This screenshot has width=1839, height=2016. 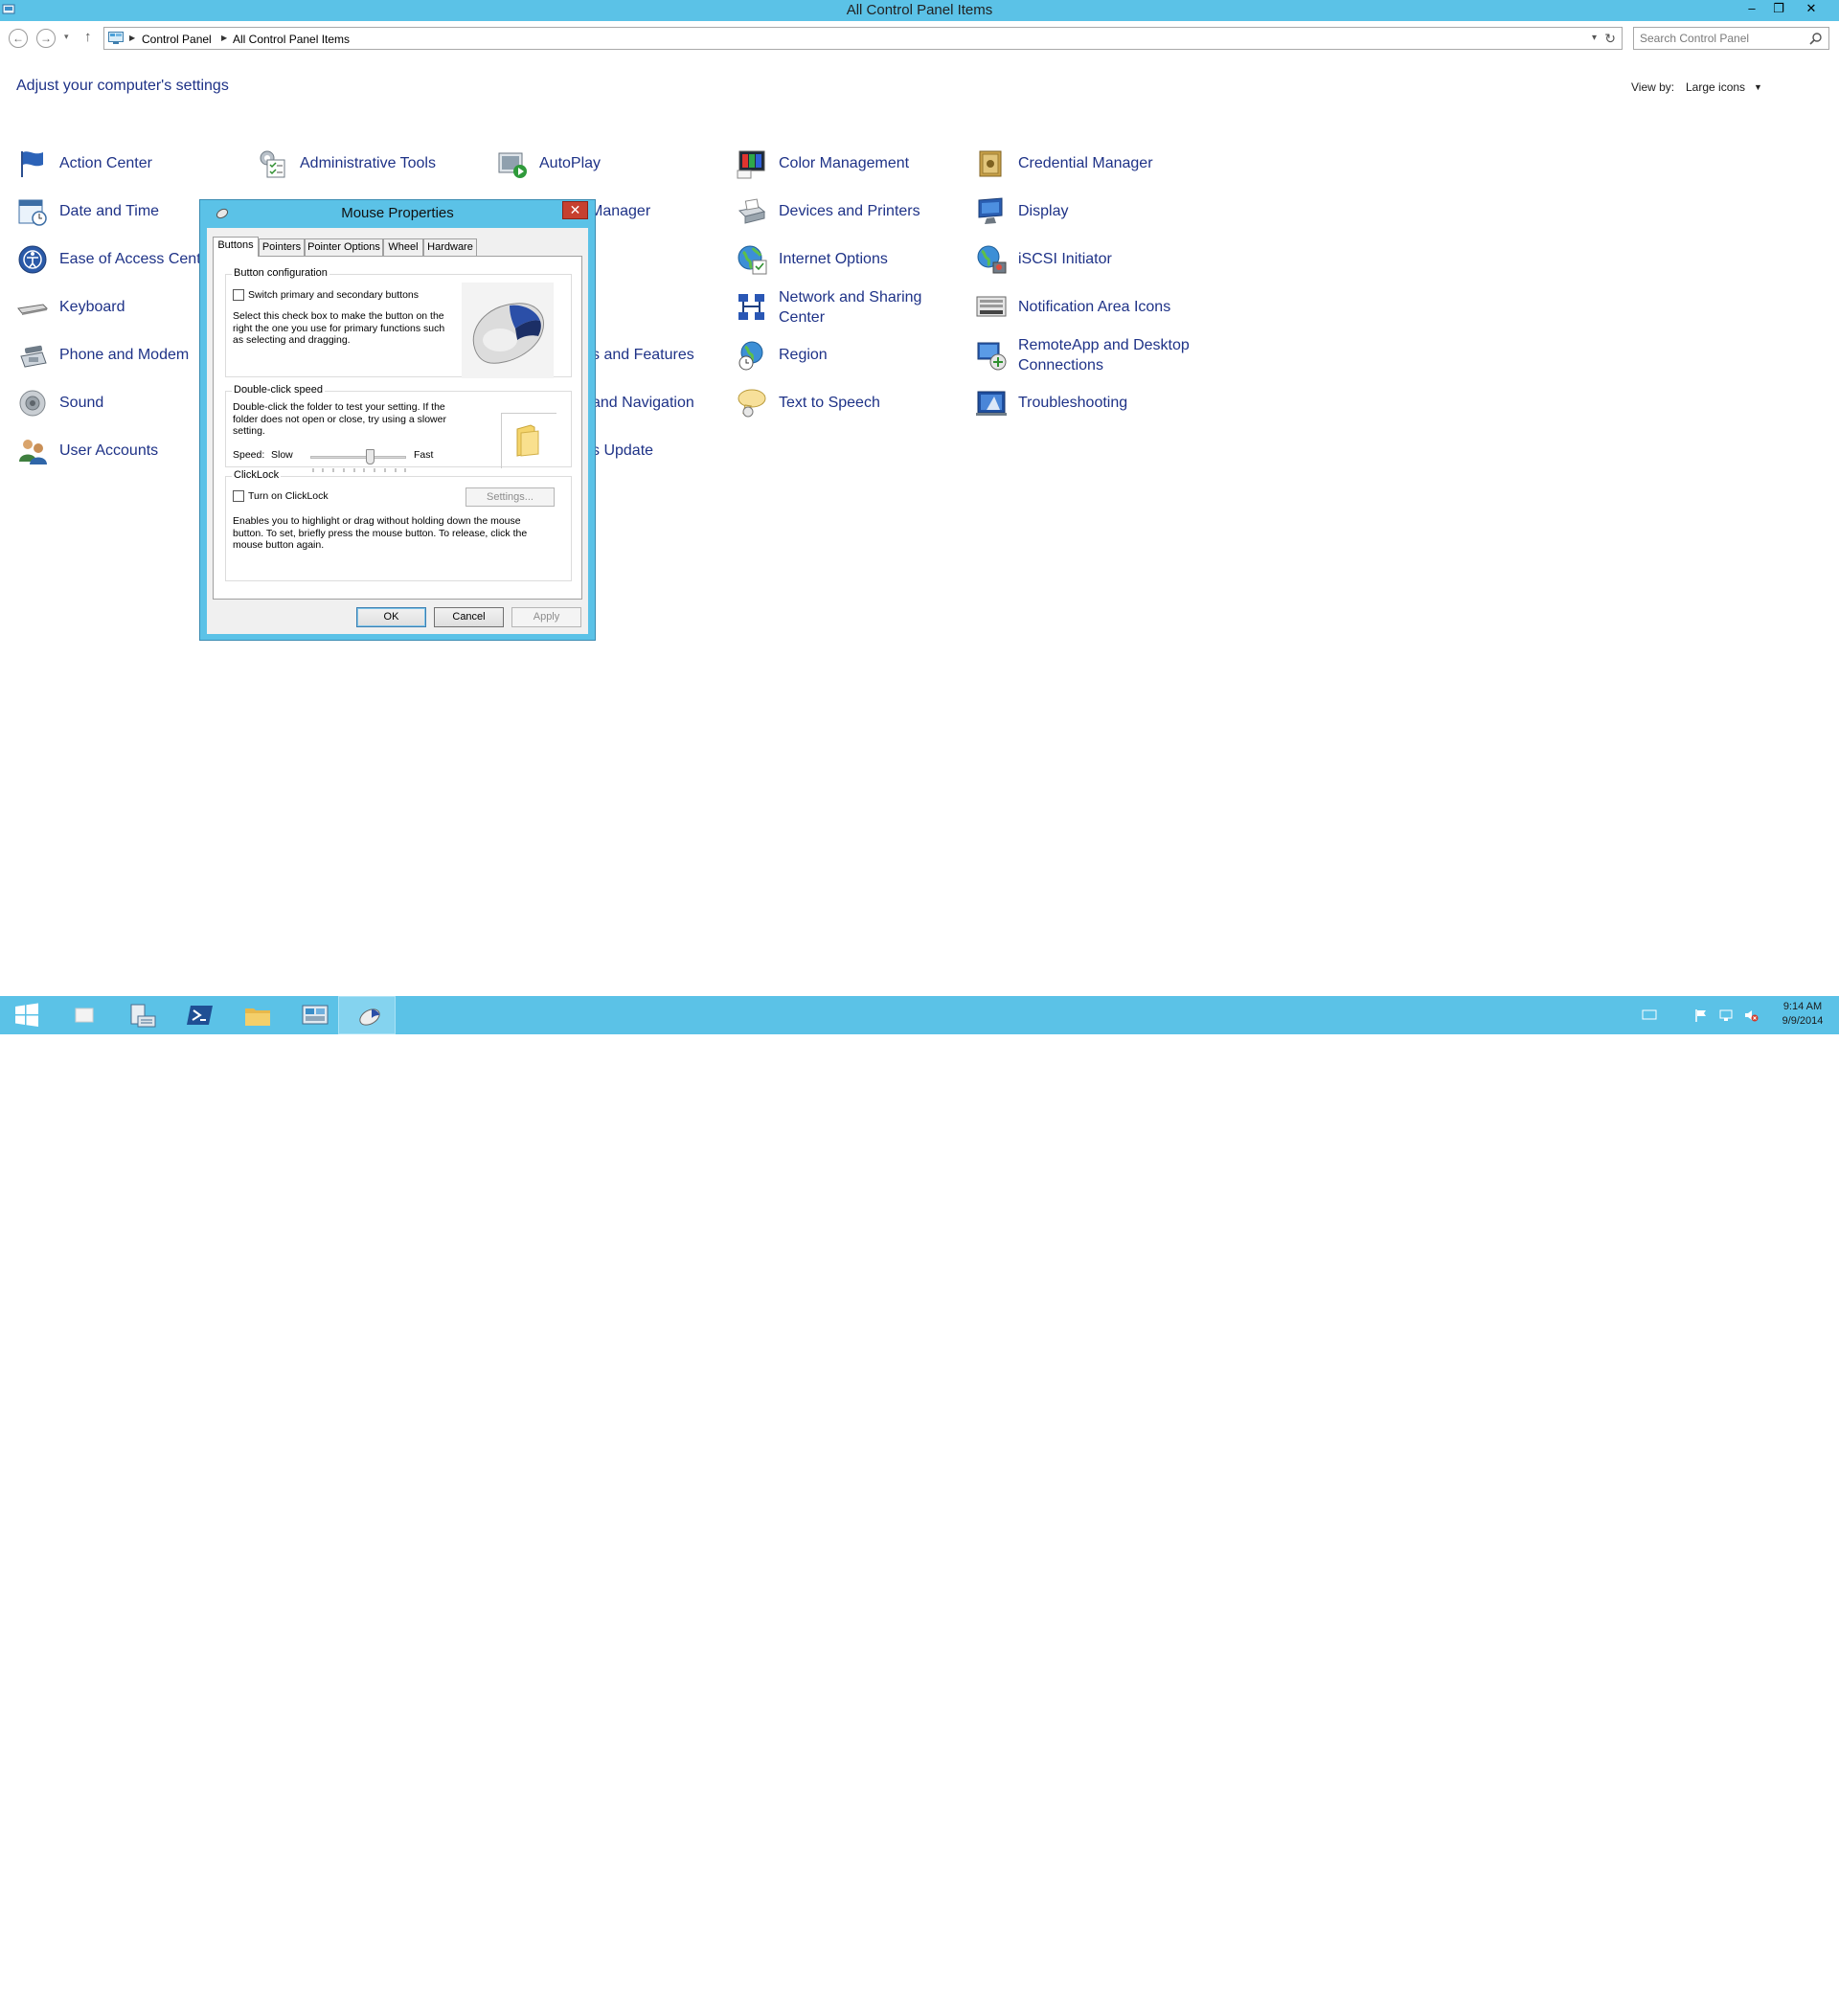 What do you see at coordinates (1811, 8) in the screenshot?
I see `window-close-button: ✕` at bounding box center [1811, 8].